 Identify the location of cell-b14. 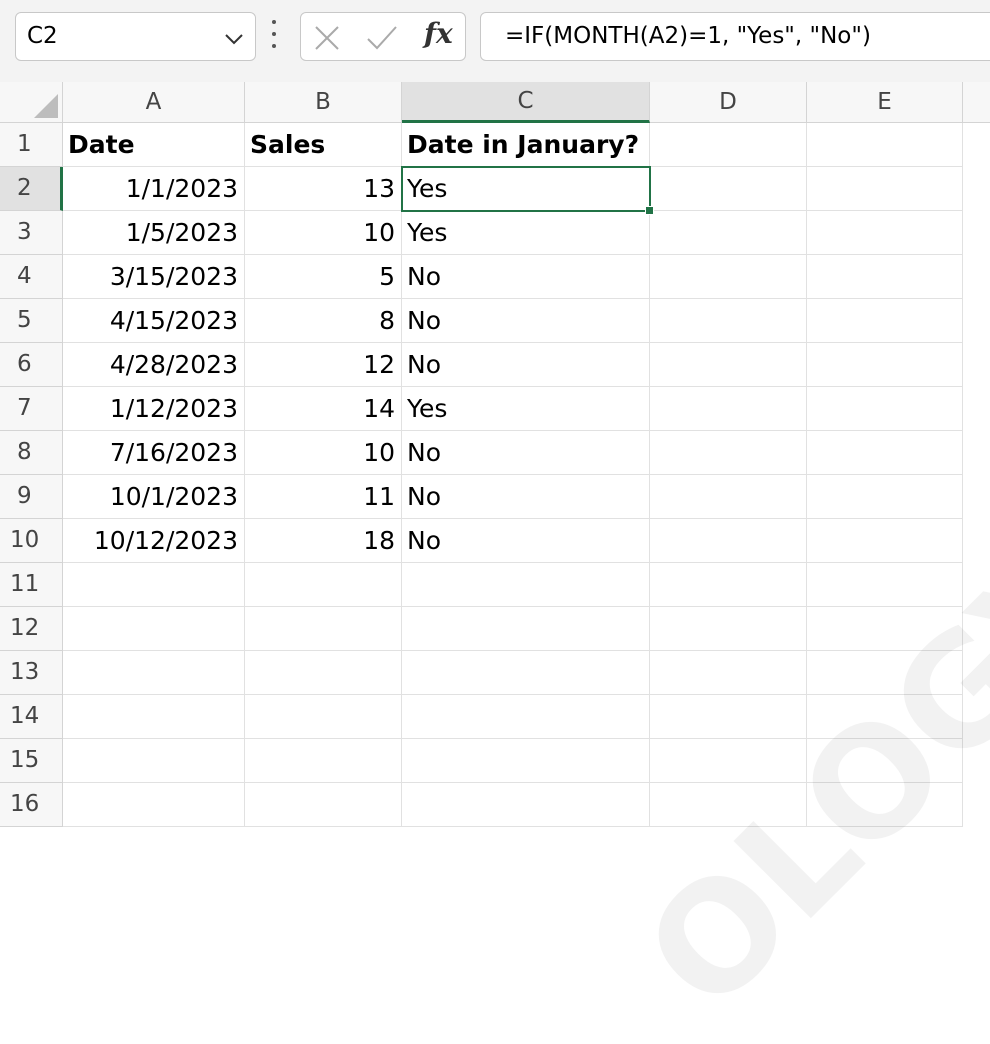
(323, 717).